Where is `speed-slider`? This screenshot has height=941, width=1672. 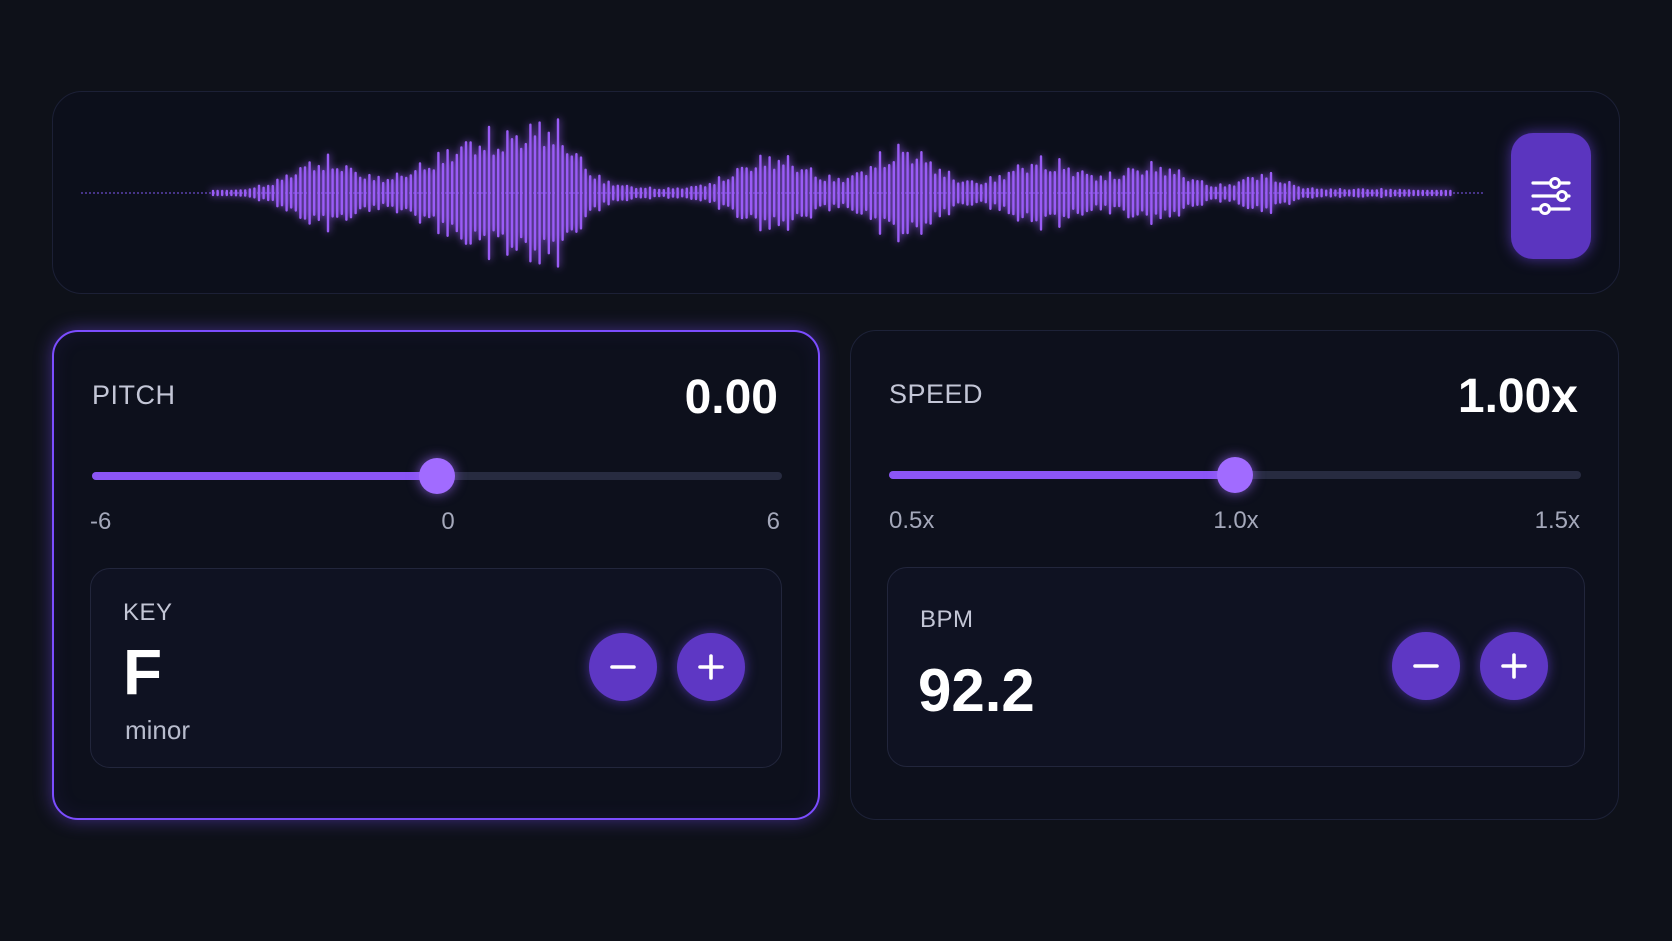
speed-slider is located at coordinates (1235, 475).